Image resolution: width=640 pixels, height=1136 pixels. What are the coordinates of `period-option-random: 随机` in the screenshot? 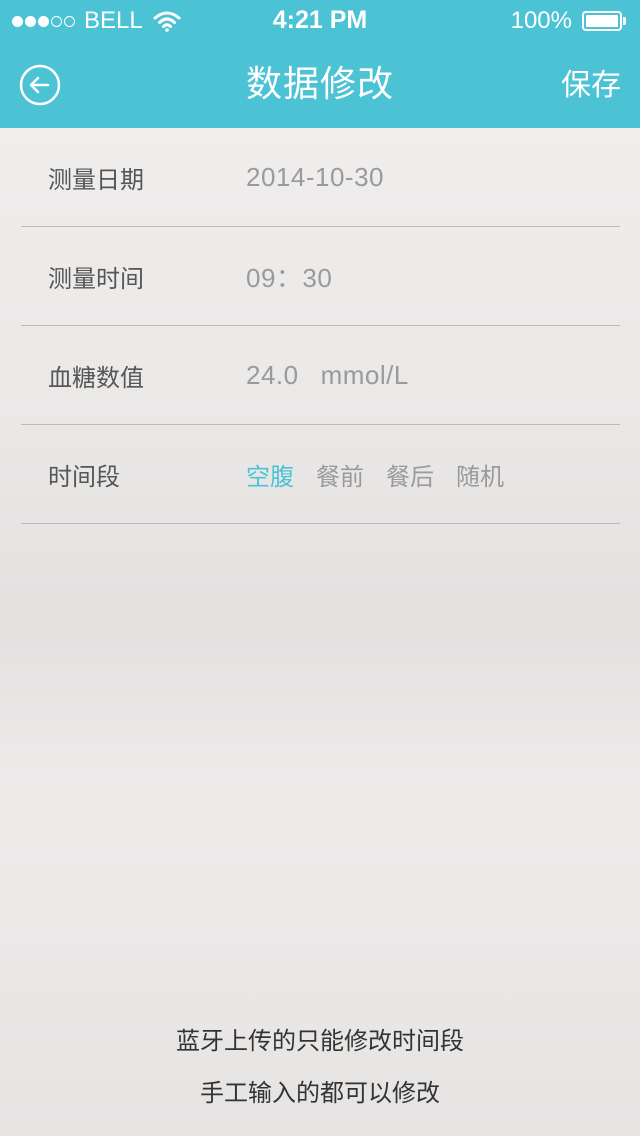 It's located at (480, 474).